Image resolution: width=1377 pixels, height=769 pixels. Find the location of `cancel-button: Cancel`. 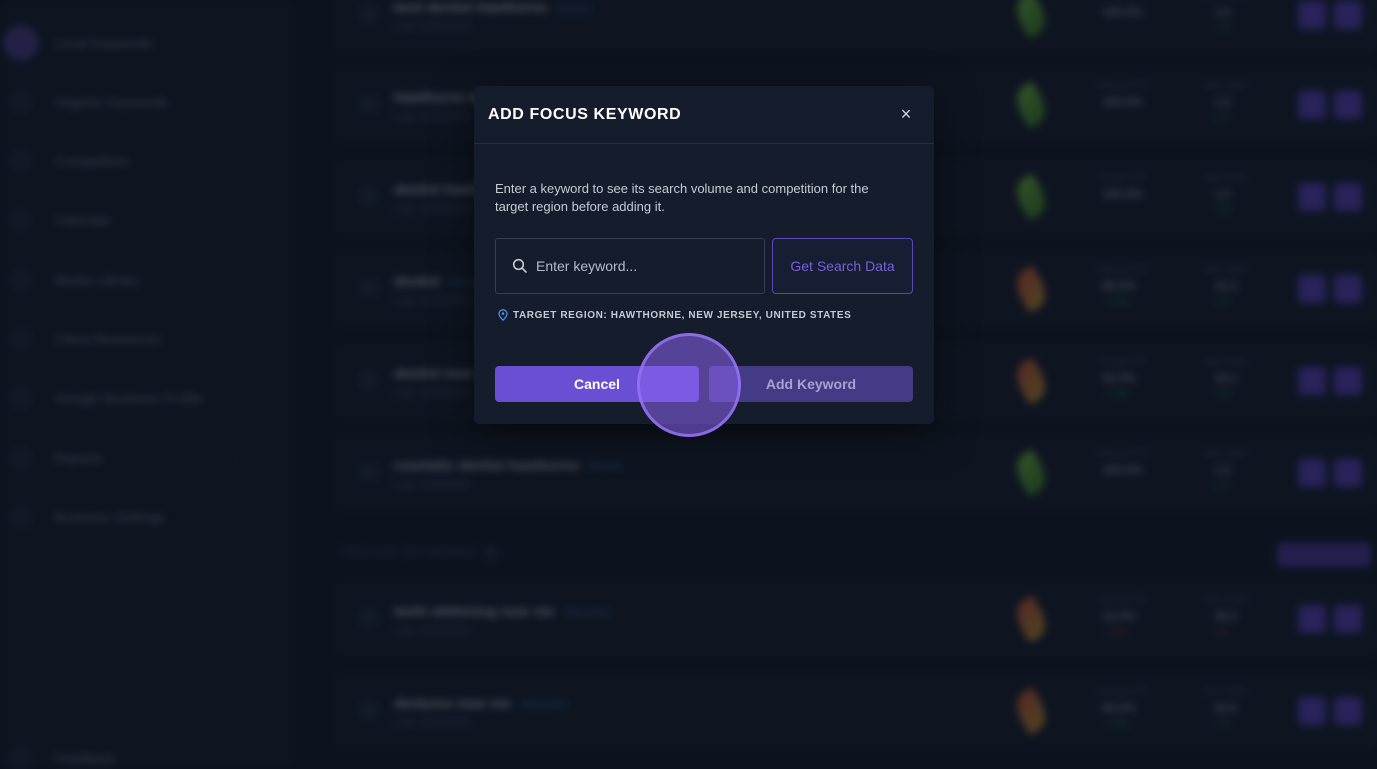

cancel-button: Cancel is located at coordinates (597, 384).